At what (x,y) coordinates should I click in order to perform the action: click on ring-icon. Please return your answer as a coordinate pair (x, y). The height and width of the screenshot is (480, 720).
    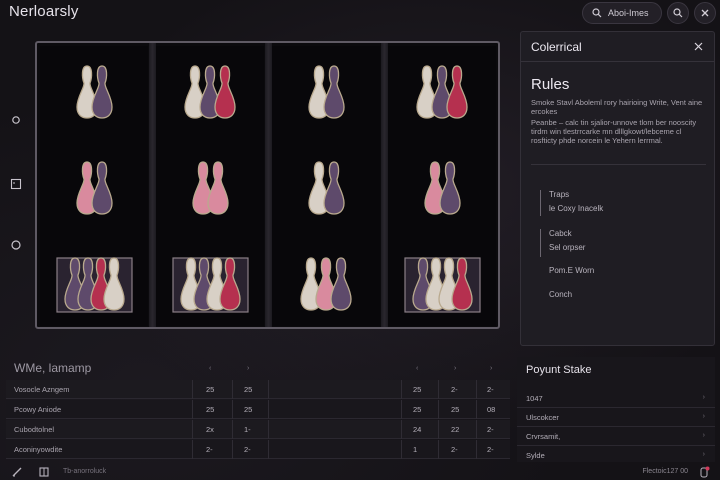
    Looking at the image, I should click on (16, 245).